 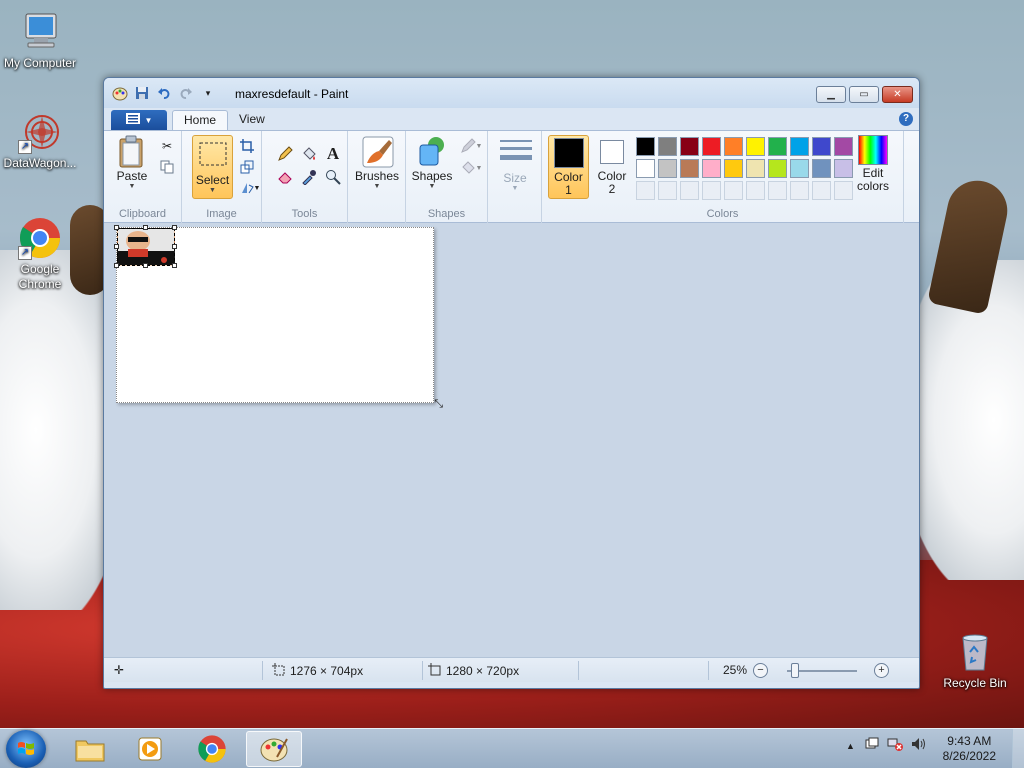 I want to click on edit-colors-button: Edit colors, so click(x=873, y=163).